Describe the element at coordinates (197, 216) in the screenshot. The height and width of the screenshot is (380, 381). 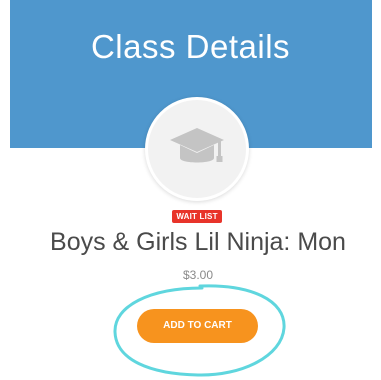
I see `status-badge: WAIT LIST` at that location.